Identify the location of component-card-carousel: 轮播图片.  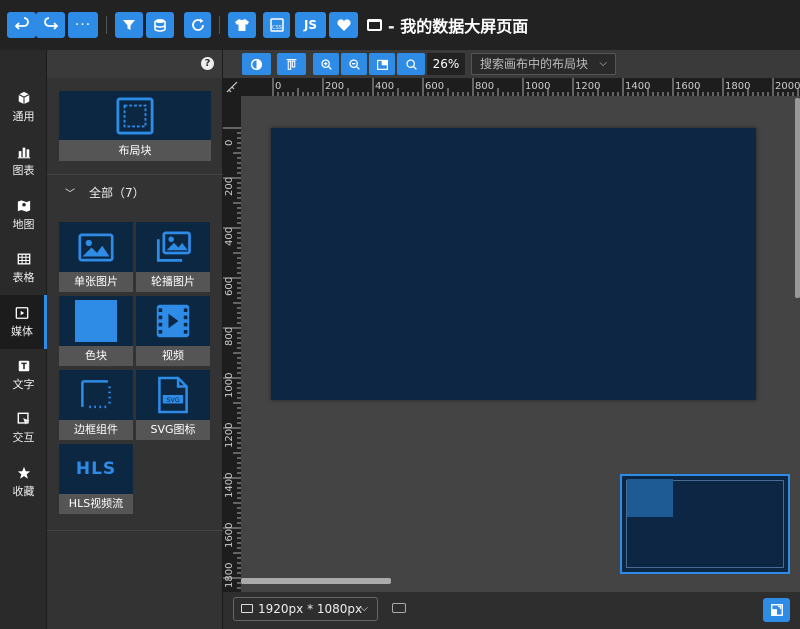
(173, 257).